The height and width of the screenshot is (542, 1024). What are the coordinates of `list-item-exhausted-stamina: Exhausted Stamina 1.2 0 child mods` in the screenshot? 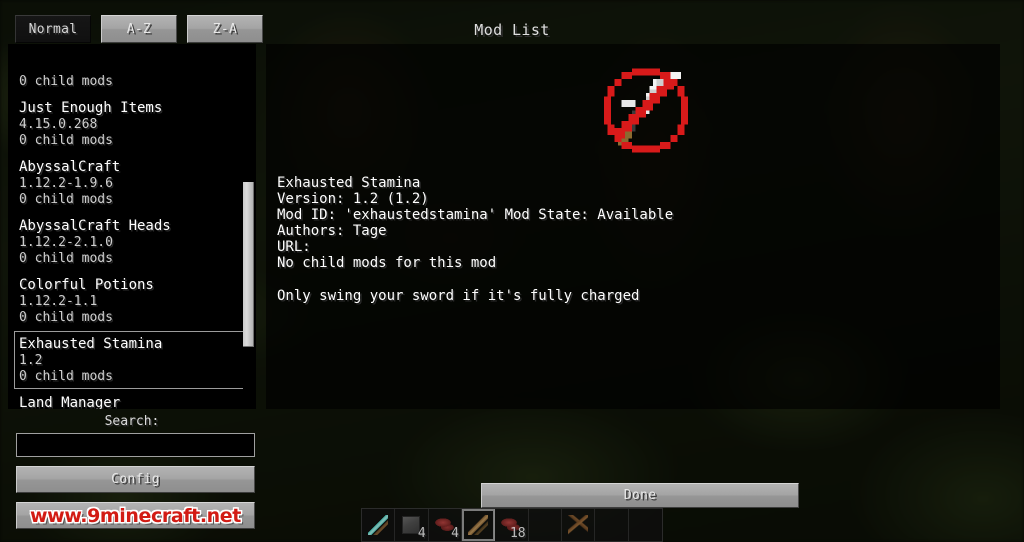 It's located at (133, 360).